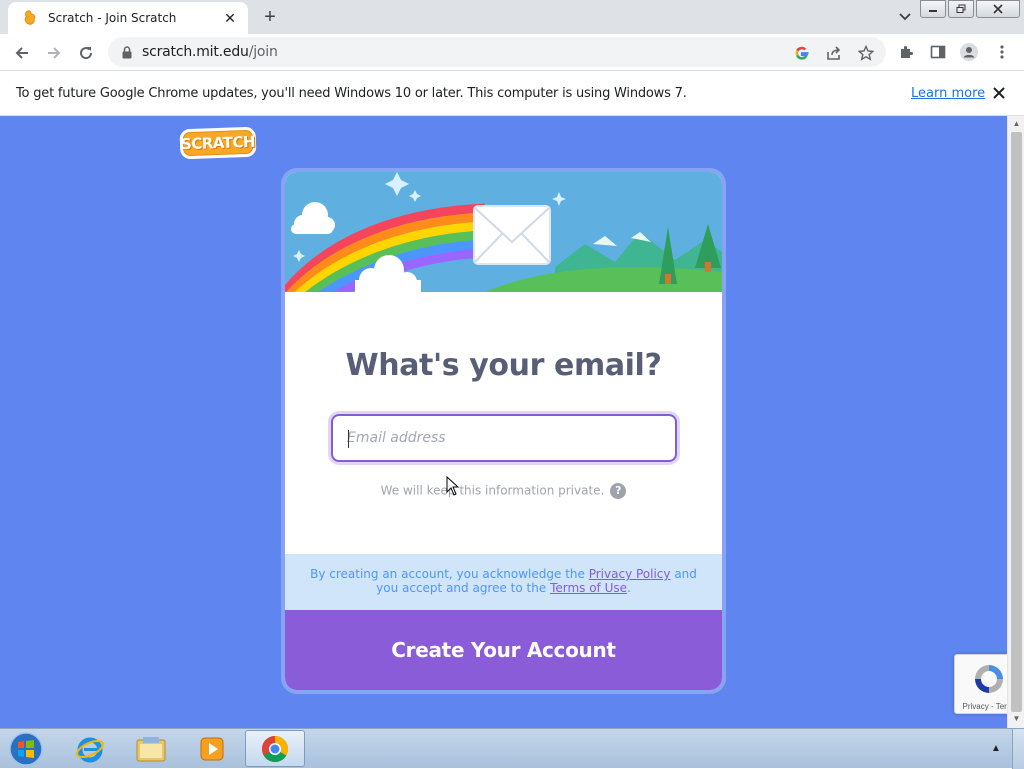  Describe the element at coordinates (230, 18) in the screenshot. I see `tab-close-icon: ✕` at that location.